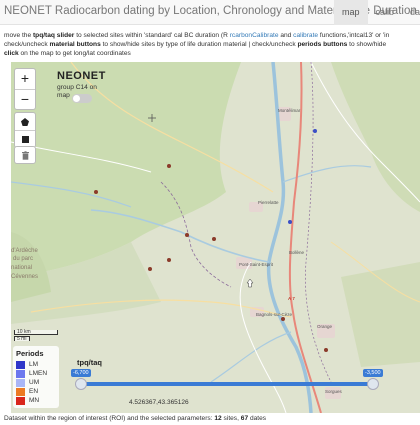 This screenshot has width=420, height=425. What do you see at coordinates (82, 98) in the screenshot?
I see `group-c14-toggle` at bounding box center [82, 98].